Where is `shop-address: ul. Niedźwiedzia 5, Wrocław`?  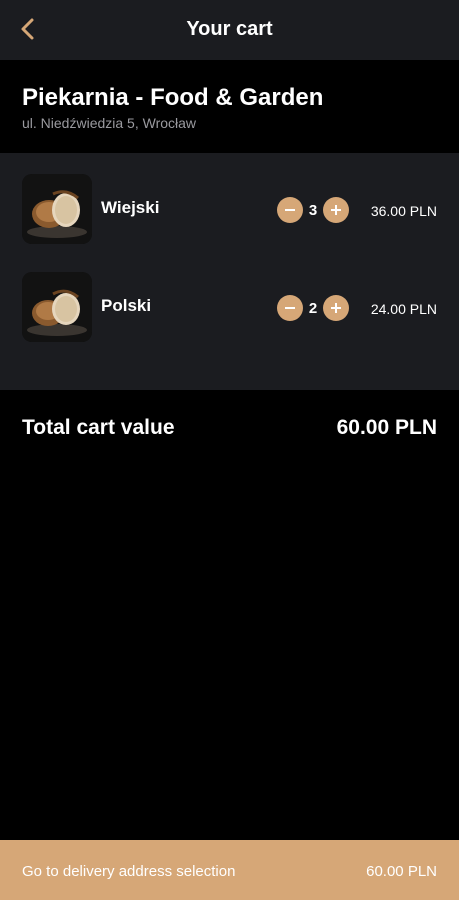 shop-address: ul. Niedźwiedzia 5, Wrocław is located at coordinates (109, 123).